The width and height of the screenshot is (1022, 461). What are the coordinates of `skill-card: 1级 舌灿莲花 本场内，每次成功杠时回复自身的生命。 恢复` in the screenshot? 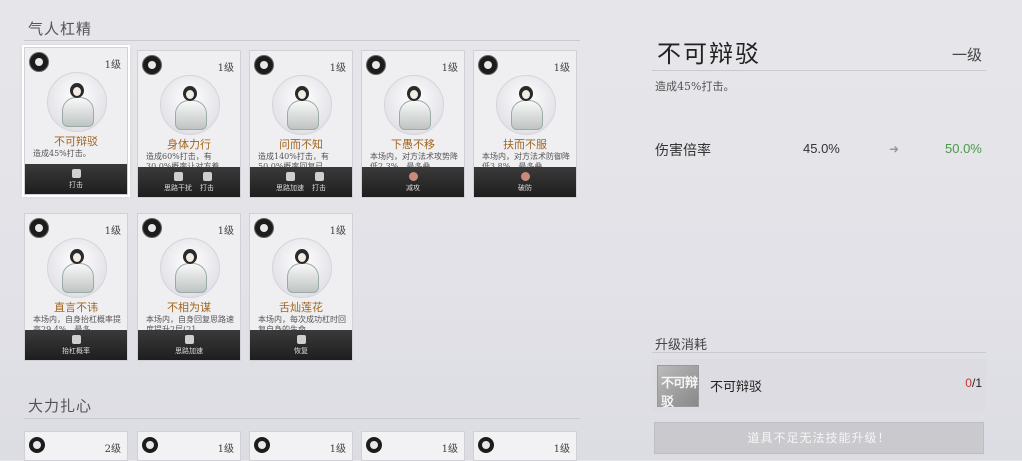 It's located at (301, 287).